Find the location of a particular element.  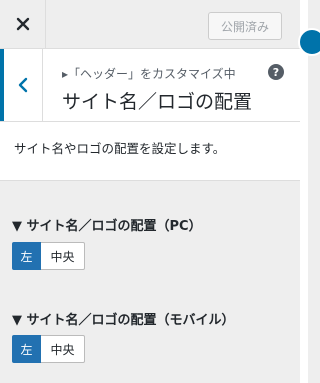

mobile-position-label: ▼ サイト名／ロゴの配置（モバイル） is located at coordinates (123, 320).